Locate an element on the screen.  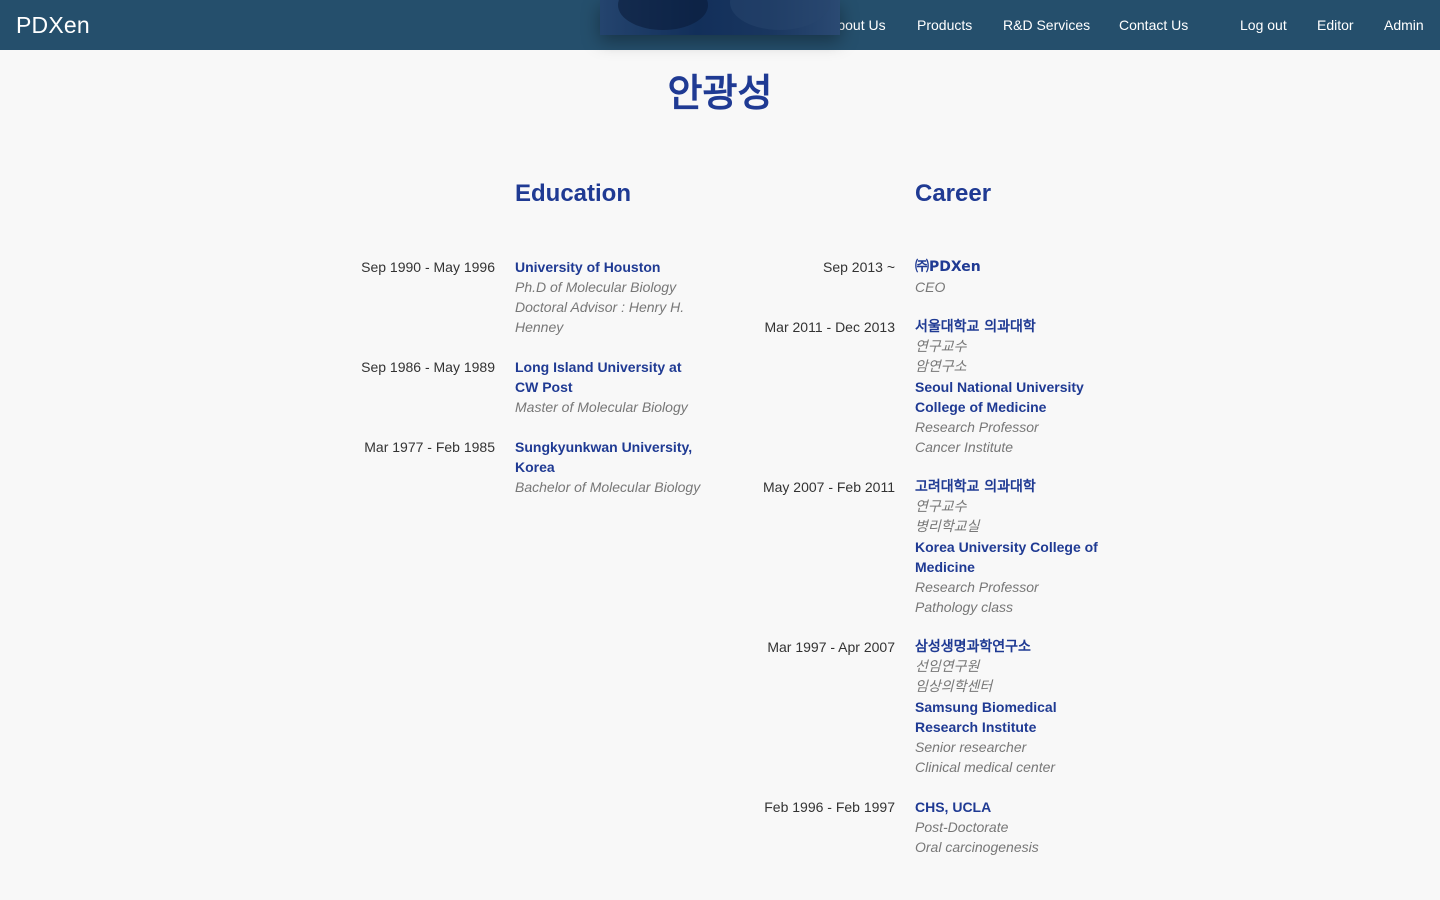
career-department: Oral carcinogenesis is located at coordinates (977, 847).